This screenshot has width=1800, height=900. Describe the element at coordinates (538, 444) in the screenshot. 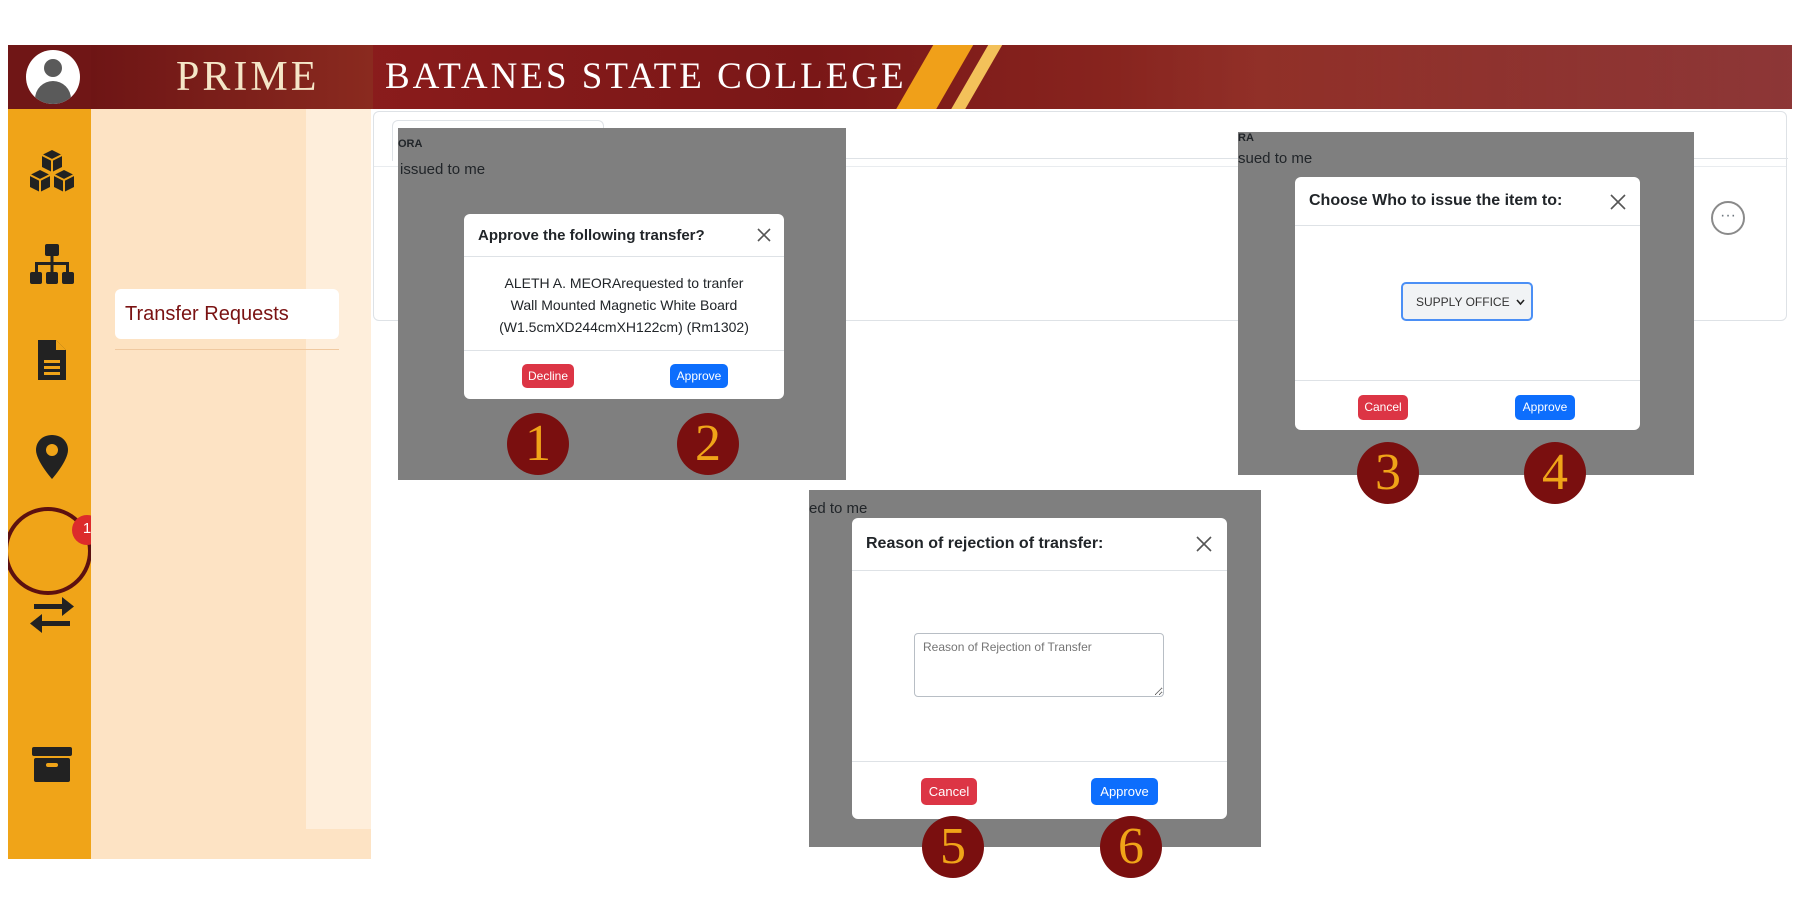

I see `step-marker-1: 1` at that location.